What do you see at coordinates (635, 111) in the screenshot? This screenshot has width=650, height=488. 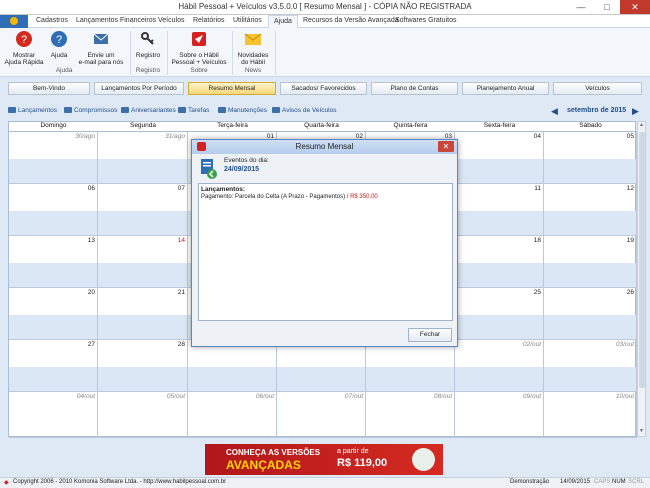 I see `next-month-arrow-icon: ▶` at bounding box center [635, 111].